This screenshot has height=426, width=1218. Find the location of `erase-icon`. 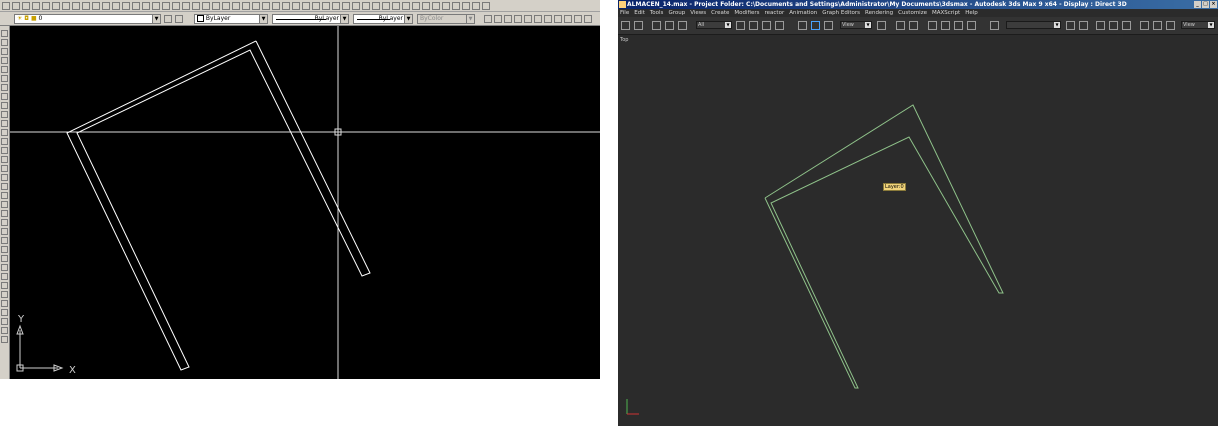

erase-icon is located at coordinates (488, 19).